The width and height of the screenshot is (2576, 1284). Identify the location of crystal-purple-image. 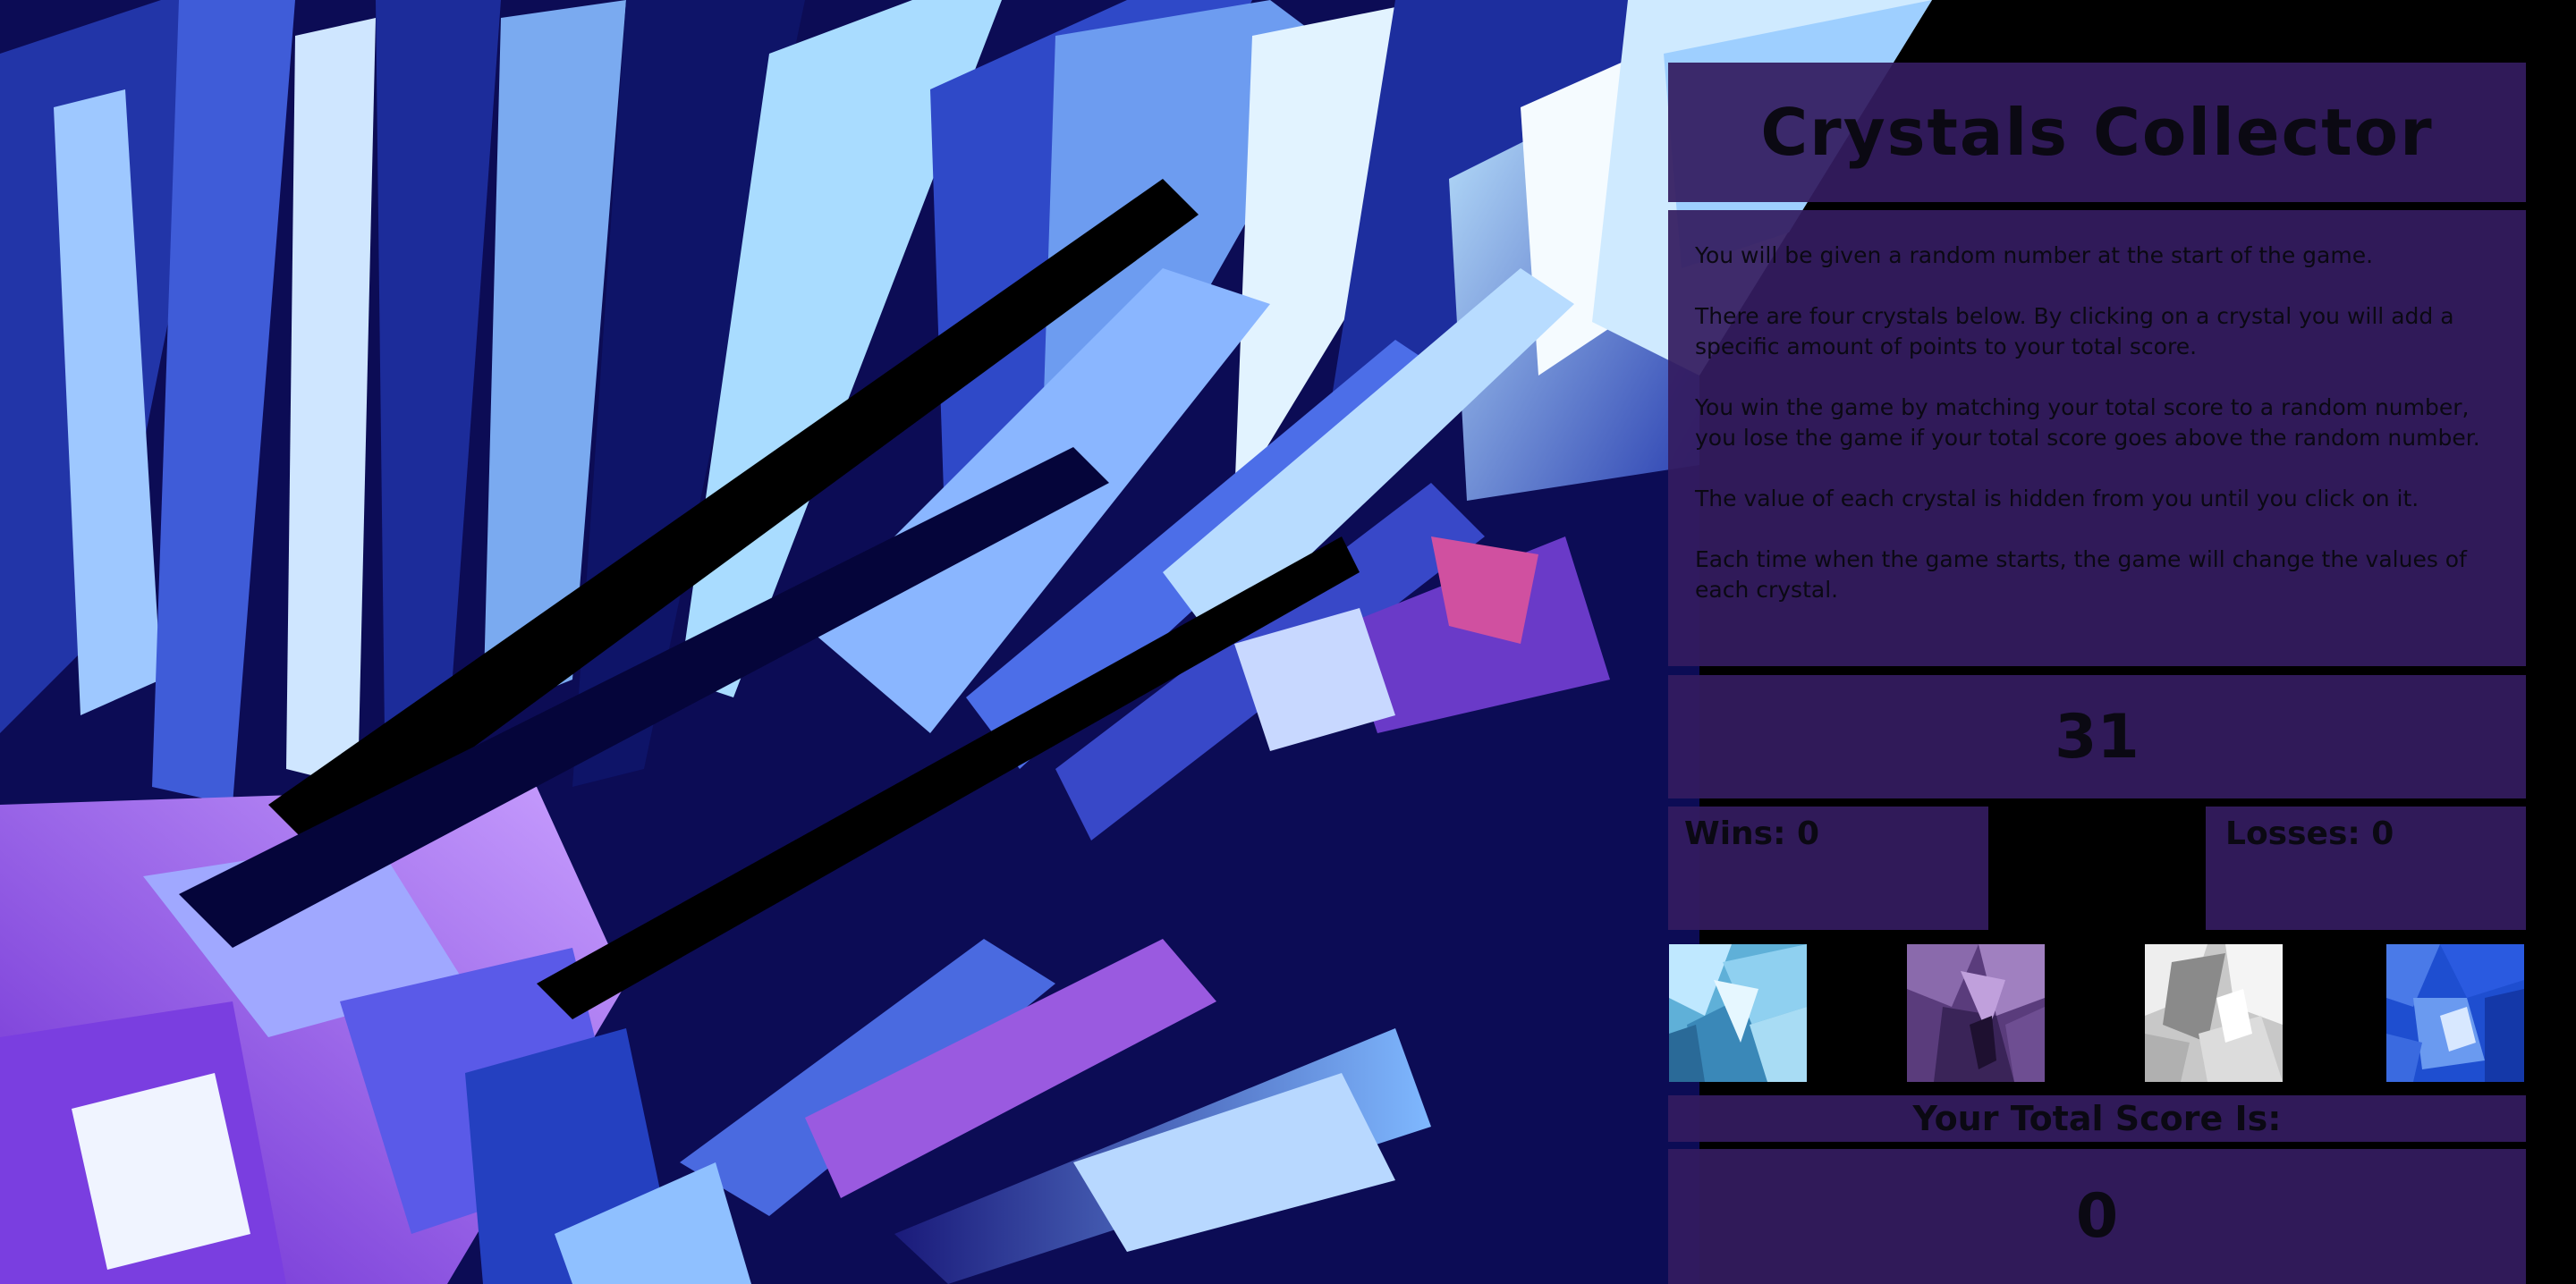
(1976, 1013).